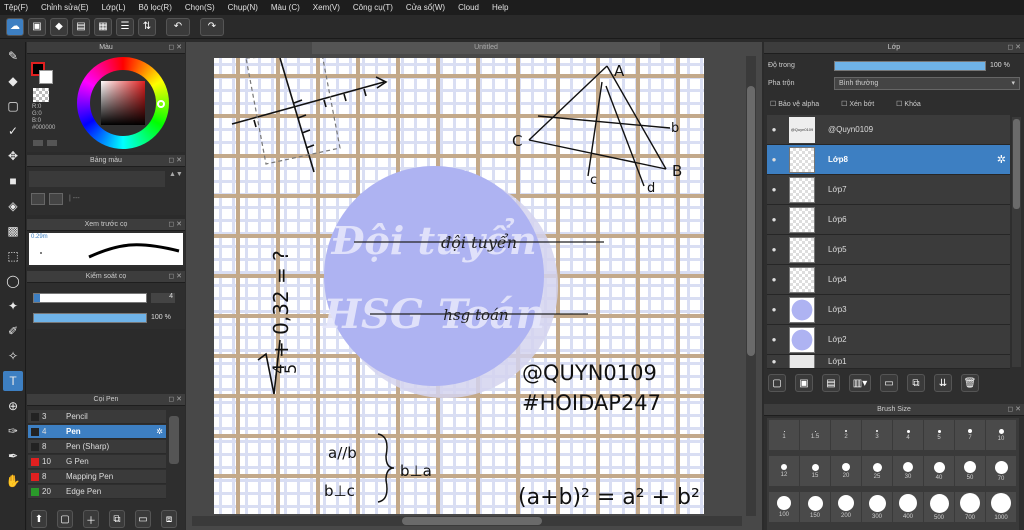 This screenshot has width=1024, height=530. Describe the element at coordinates (815, 507) in the screenshot. I see `brush-size-cell: 150` at that location.